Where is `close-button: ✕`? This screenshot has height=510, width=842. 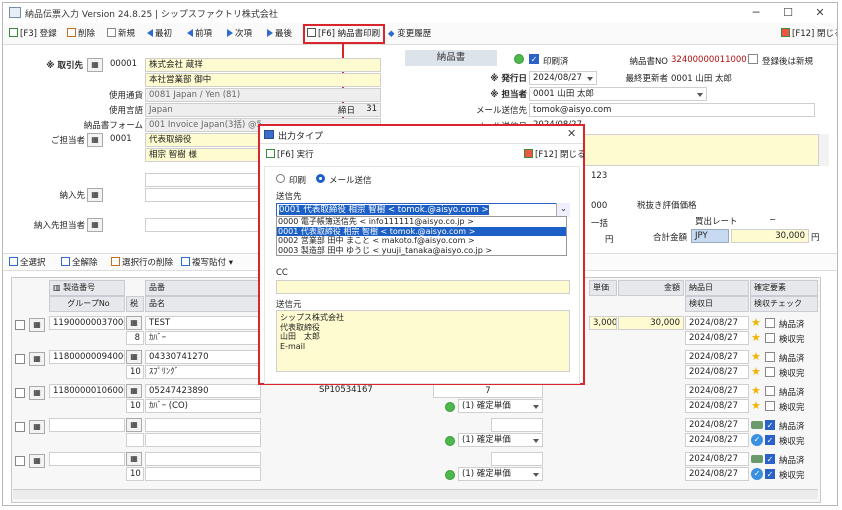
close-button: ✕ is located at coordinates (820, 13).